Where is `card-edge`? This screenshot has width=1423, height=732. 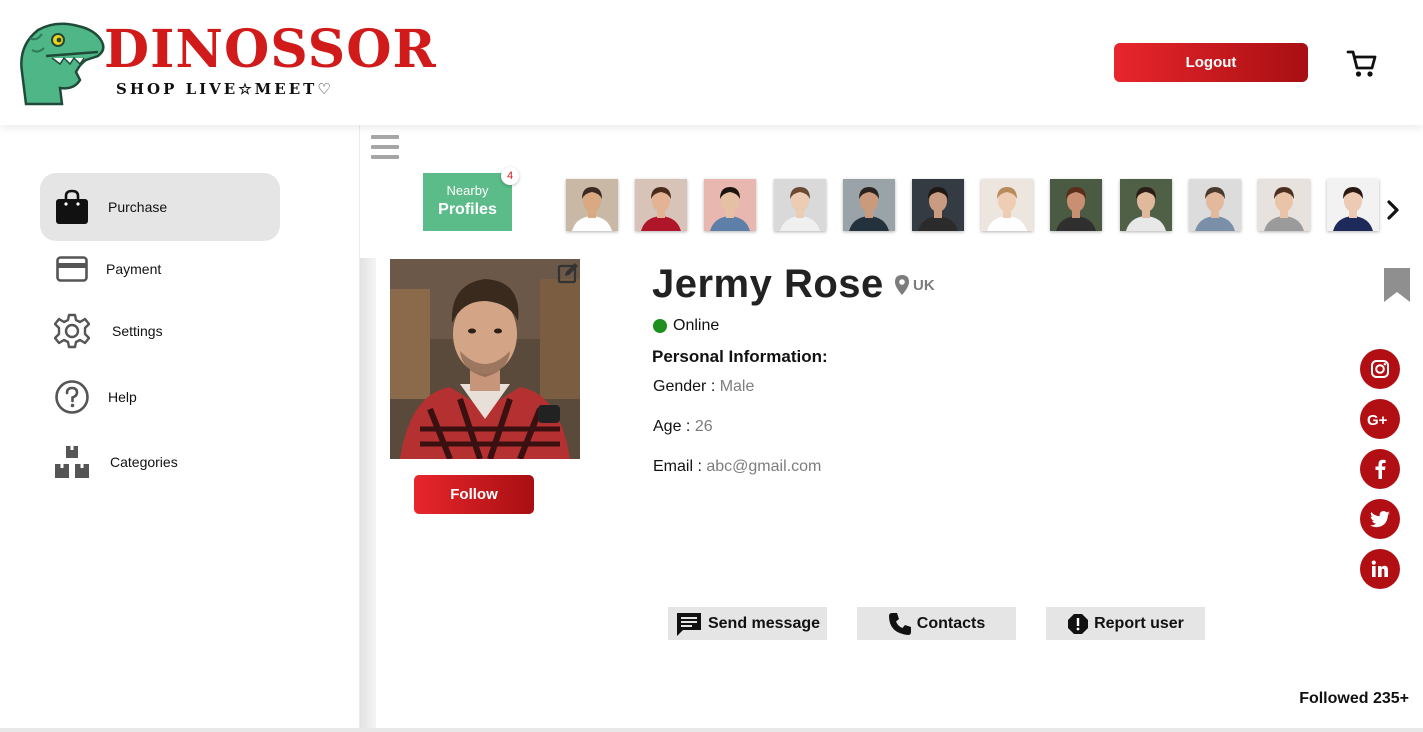 card-edge is located at coordinates (368, 495).